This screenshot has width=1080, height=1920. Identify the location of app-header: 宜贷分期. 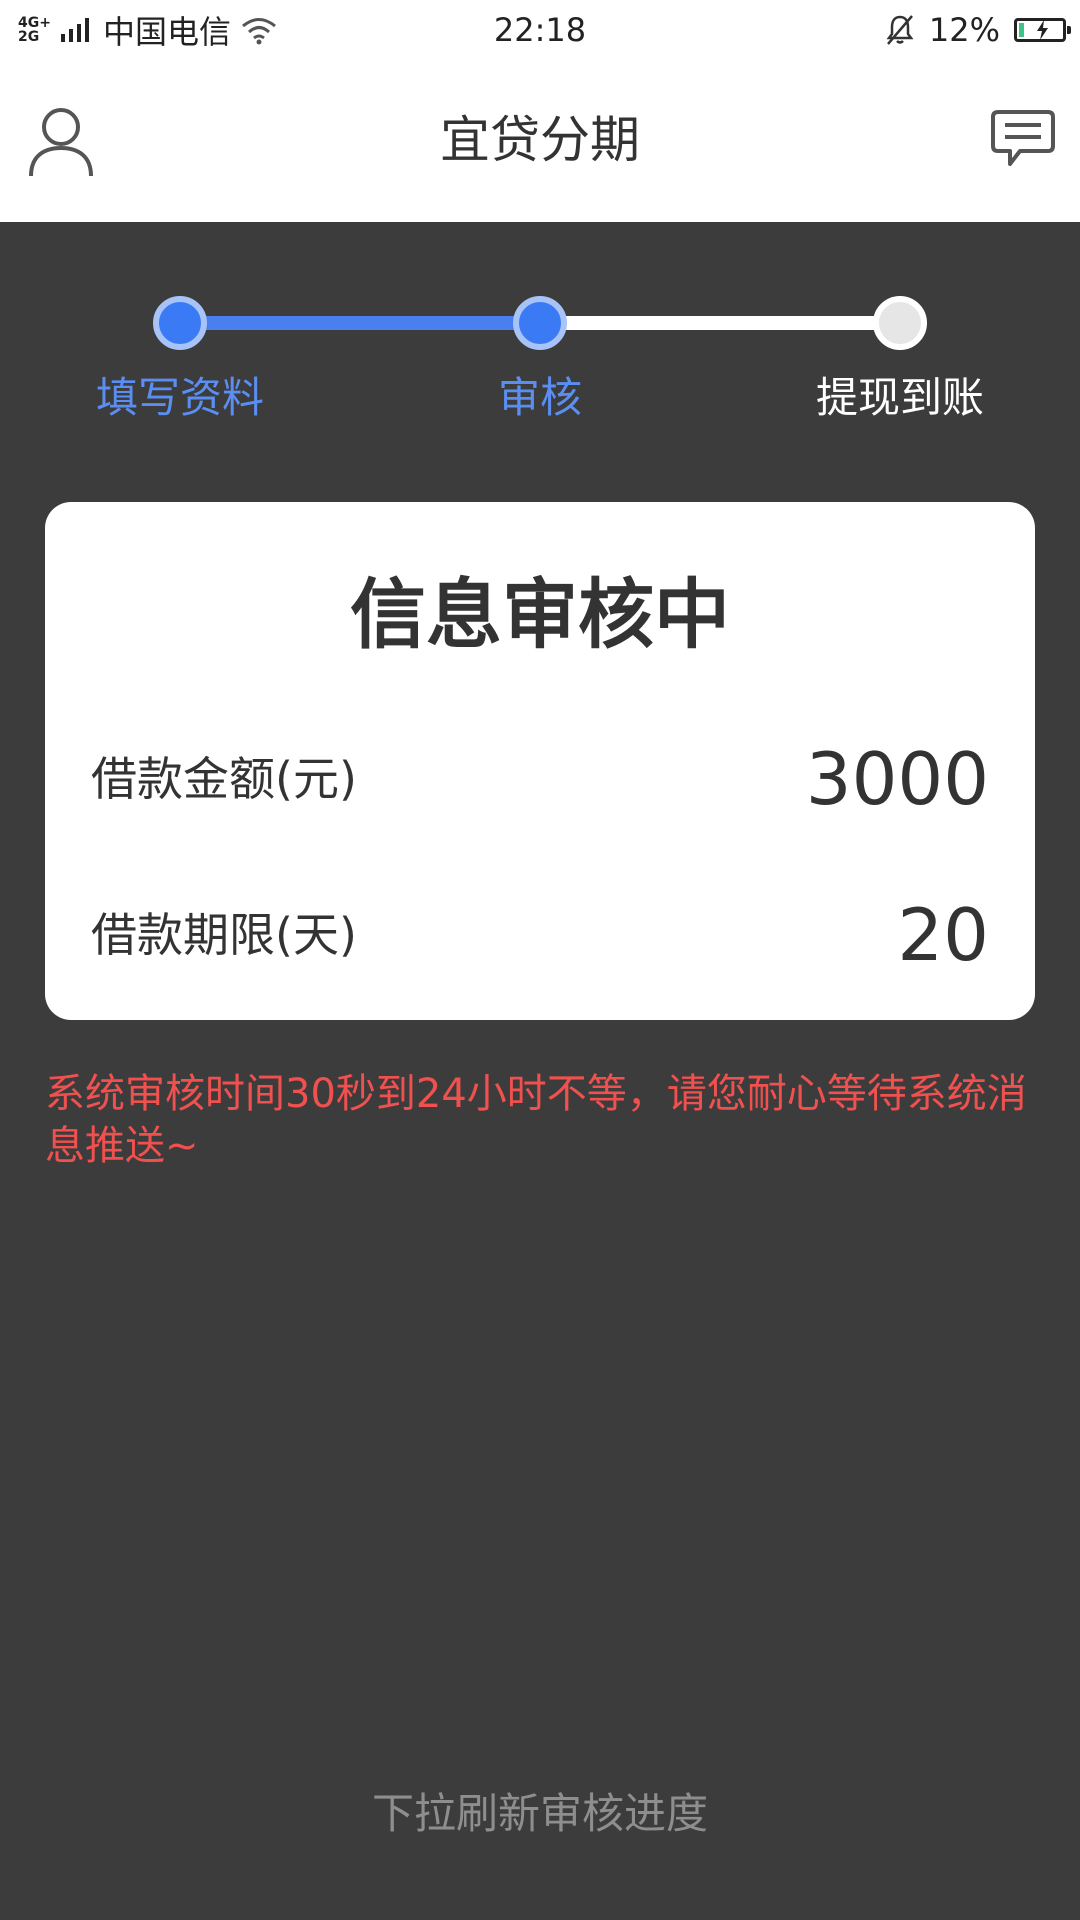
(540, 141).